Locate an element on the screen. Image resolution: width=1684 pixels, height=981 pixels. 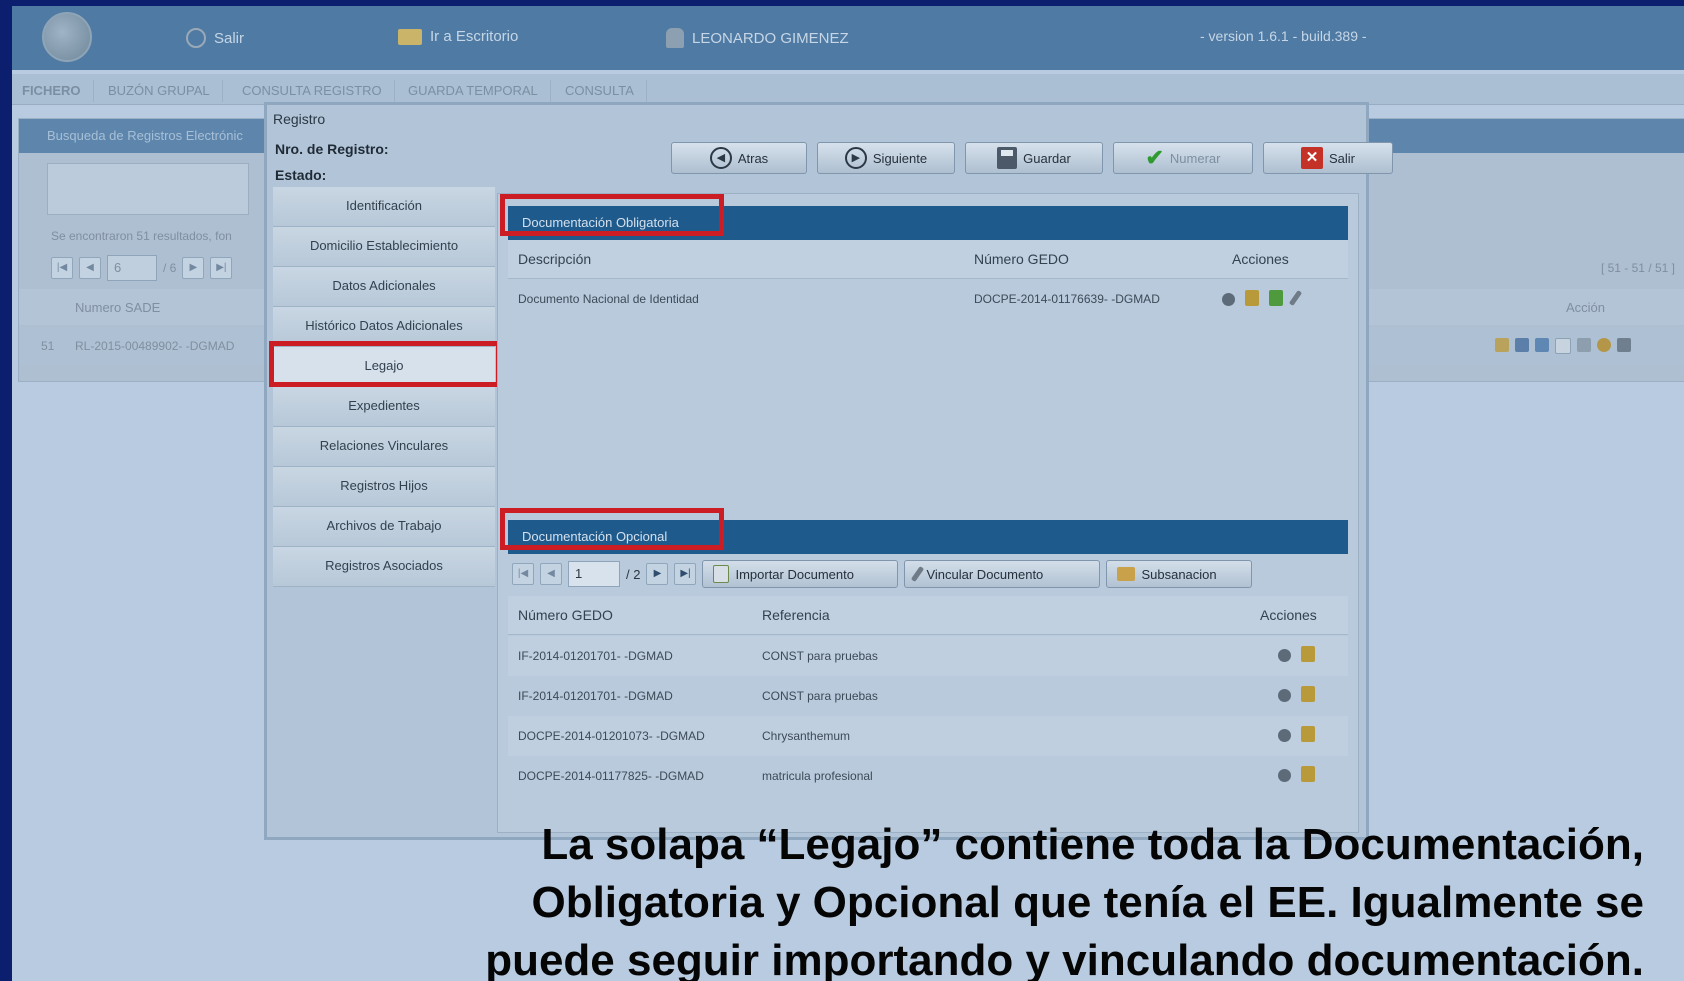
atras-label: Atras is located at coordinates (753, 158).